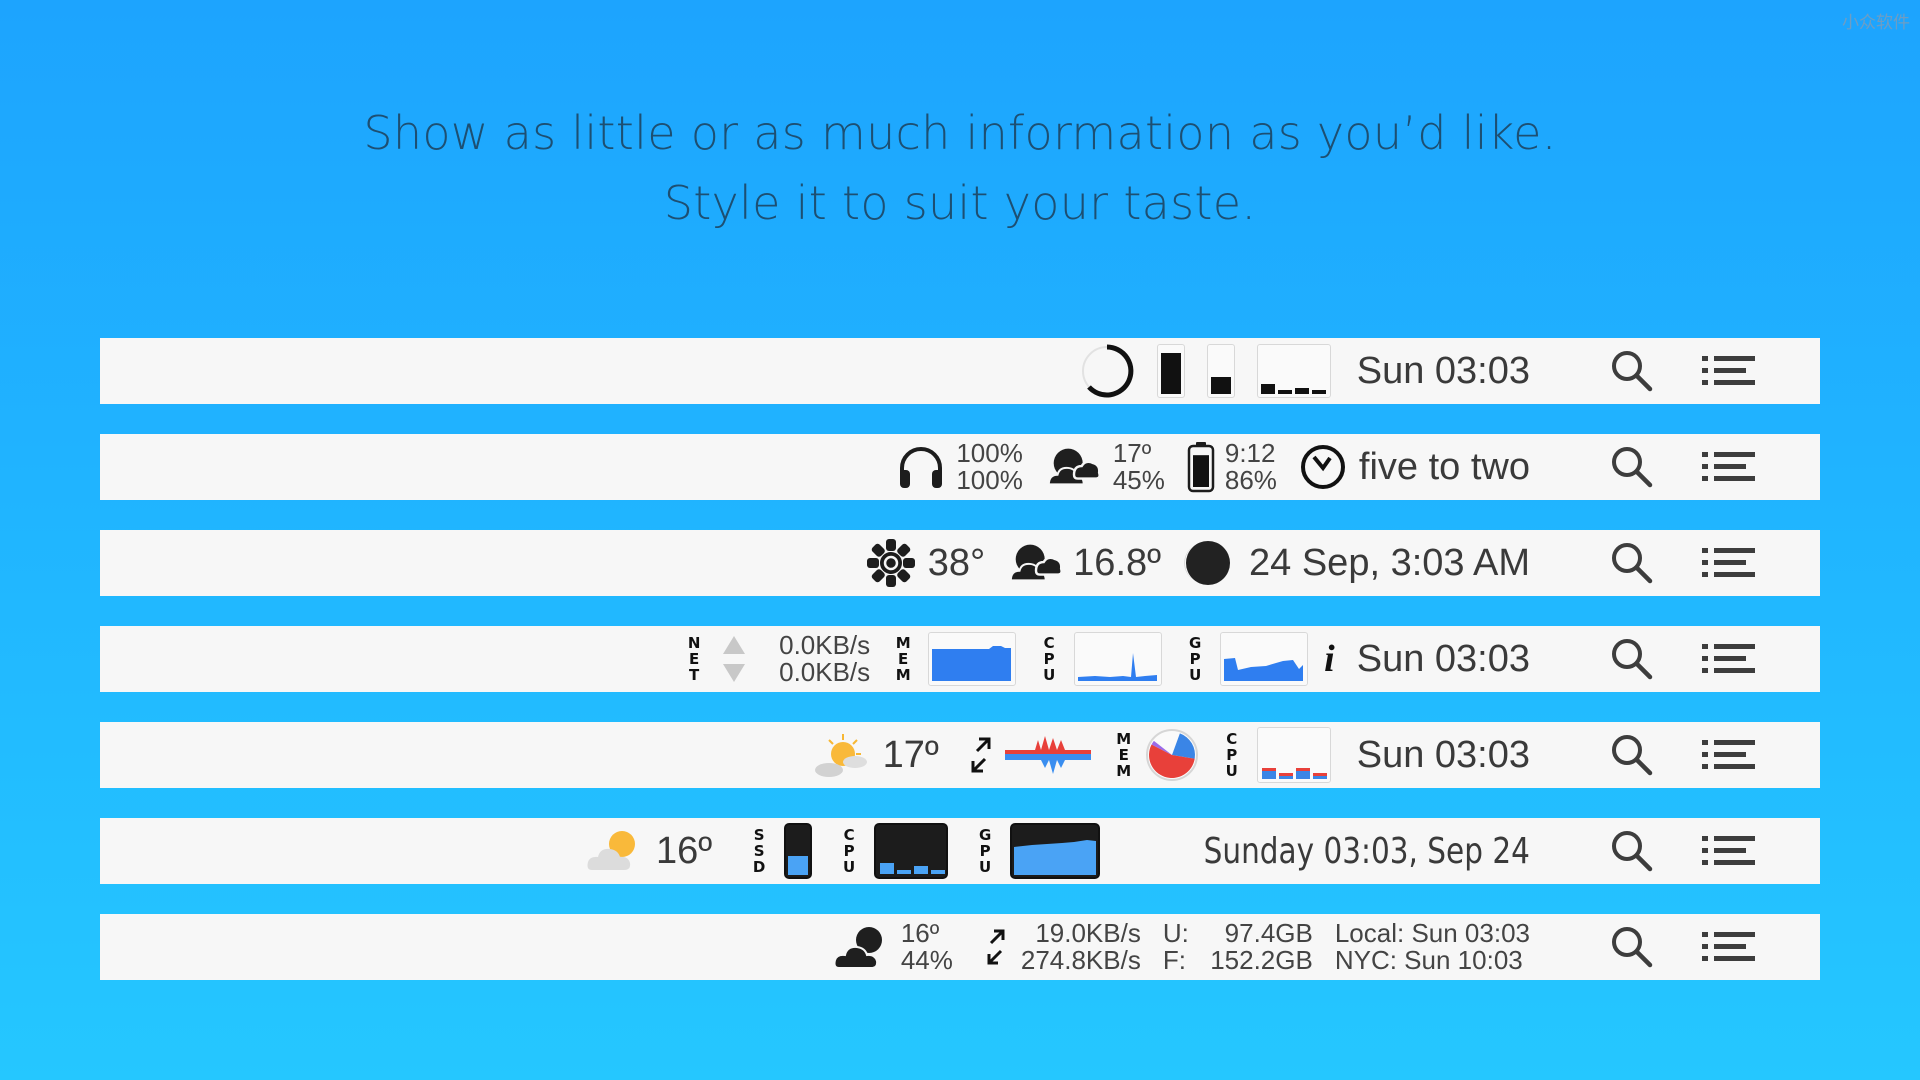  Describe the element at coordinates (1268, 933) in the screenshot. I see `disk-used: 97.4GB` at that location.